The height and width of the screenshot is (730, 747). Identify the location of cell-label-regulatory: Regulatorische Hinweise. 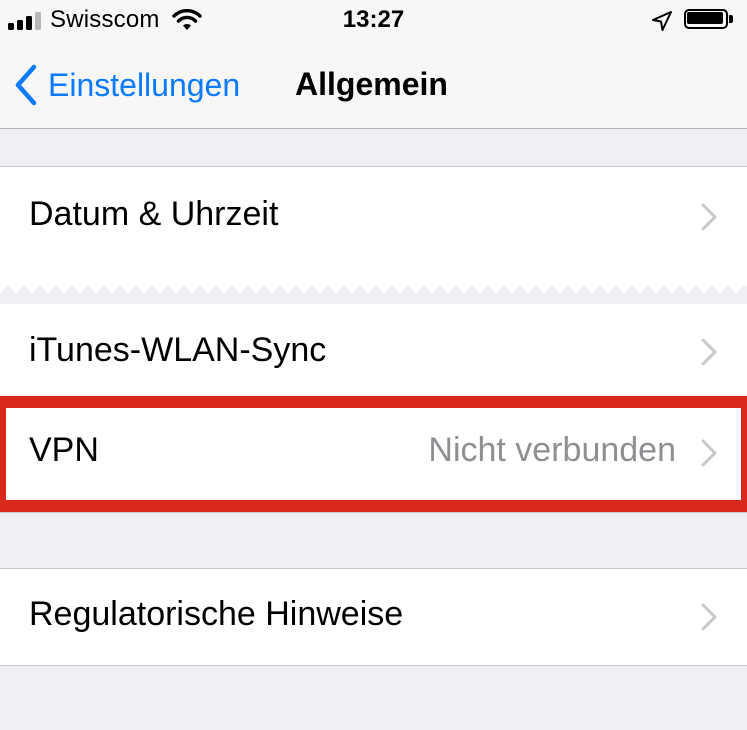
(216, 614).